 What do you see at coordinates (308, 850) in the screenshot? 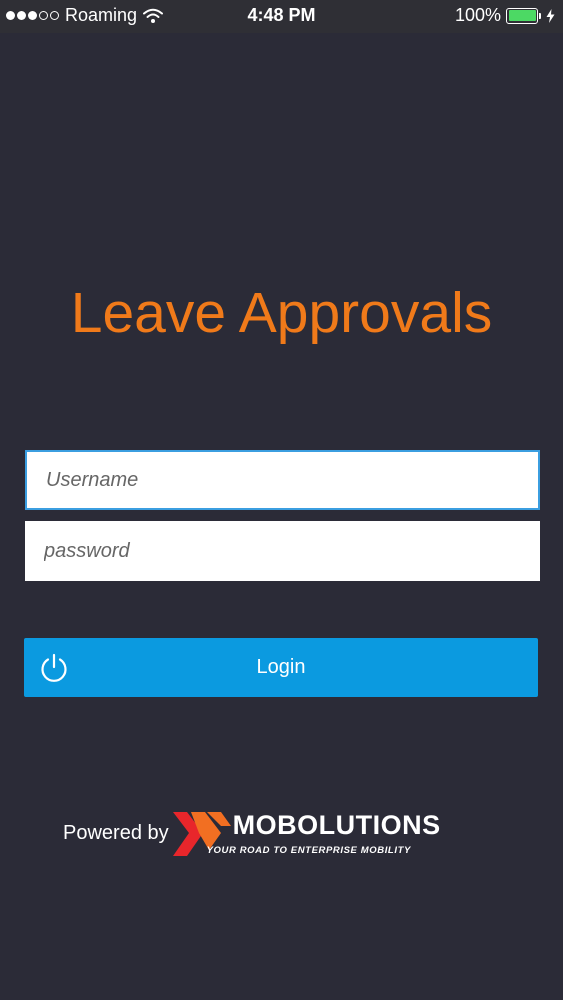
I see `brand-tagline: YOUR ROAD TO ENTERPRISE MOBILITY` at bounding box center [308, 850].